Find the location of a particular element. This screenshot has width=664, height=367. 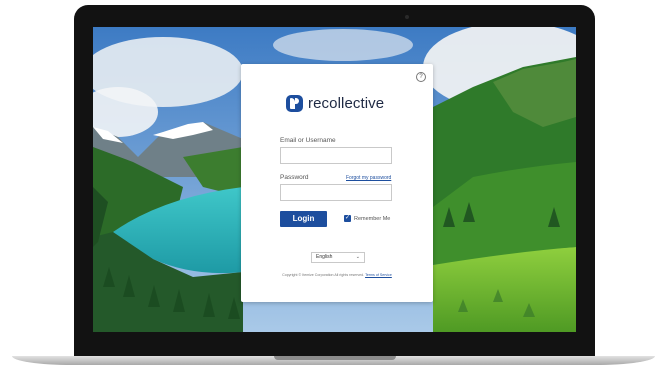

email-label: Email or Username is located at coordinates (308, 140).